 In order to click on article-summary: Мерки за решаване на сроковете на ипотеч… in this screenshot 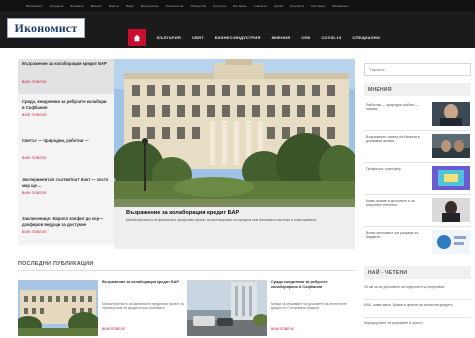, I will do `click(309, 306)`.